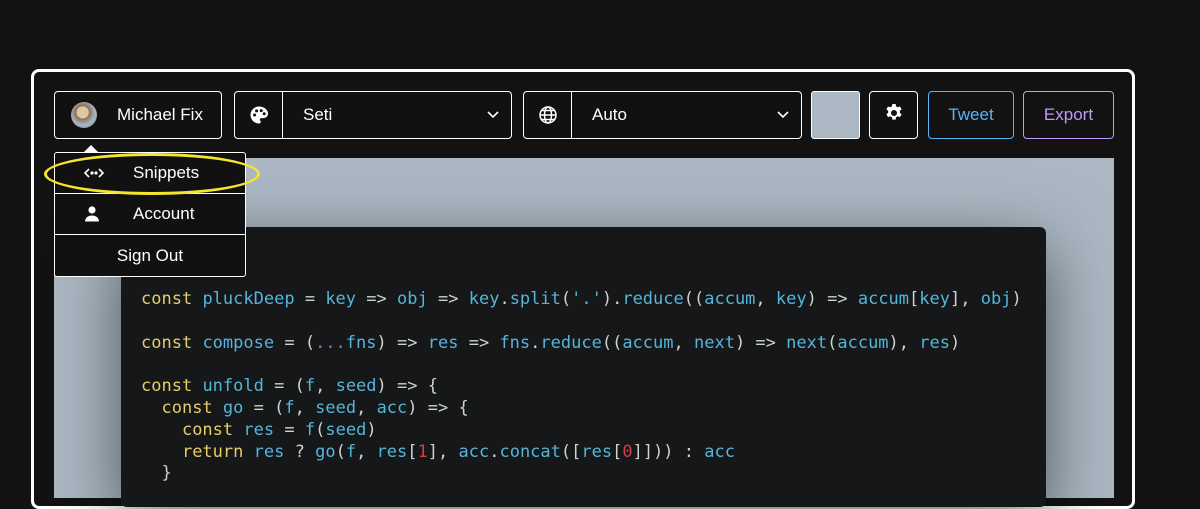 This screenshot has height=509, width=1200. I want to click on code-brackets-icon, so click(108, 173).